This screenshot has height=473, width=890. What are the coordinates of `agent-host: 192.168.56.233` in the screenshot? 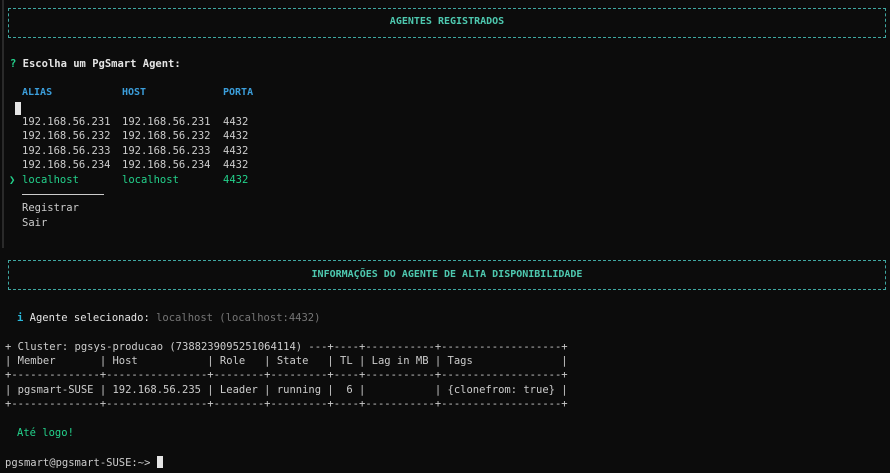 It's located at (166, 151).